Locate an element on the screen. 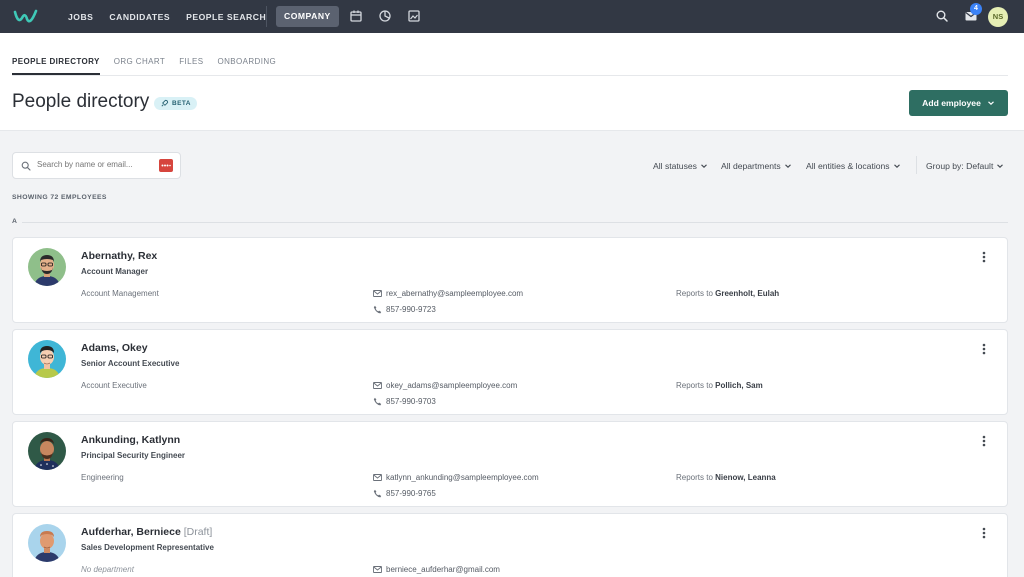  employee-job-title: Account Manager is located at coordinates (115, 271).